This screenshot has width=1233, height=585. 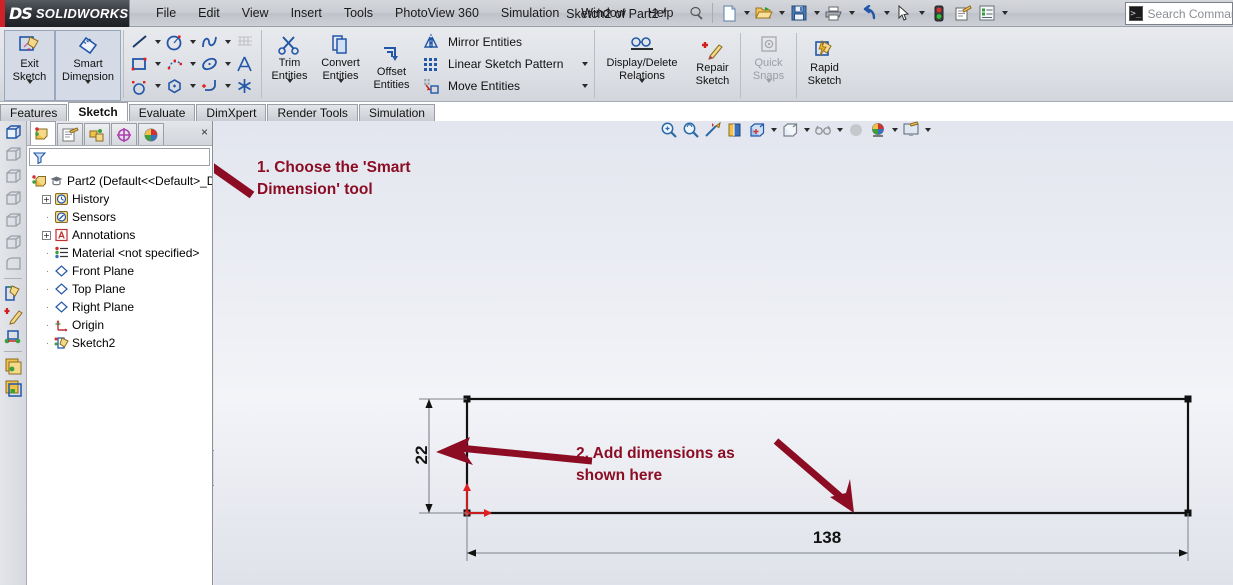 What do you see at coordinates (46, 199) in the screenshot?
I see `history-expander: +` at bounding box center [46, 199].